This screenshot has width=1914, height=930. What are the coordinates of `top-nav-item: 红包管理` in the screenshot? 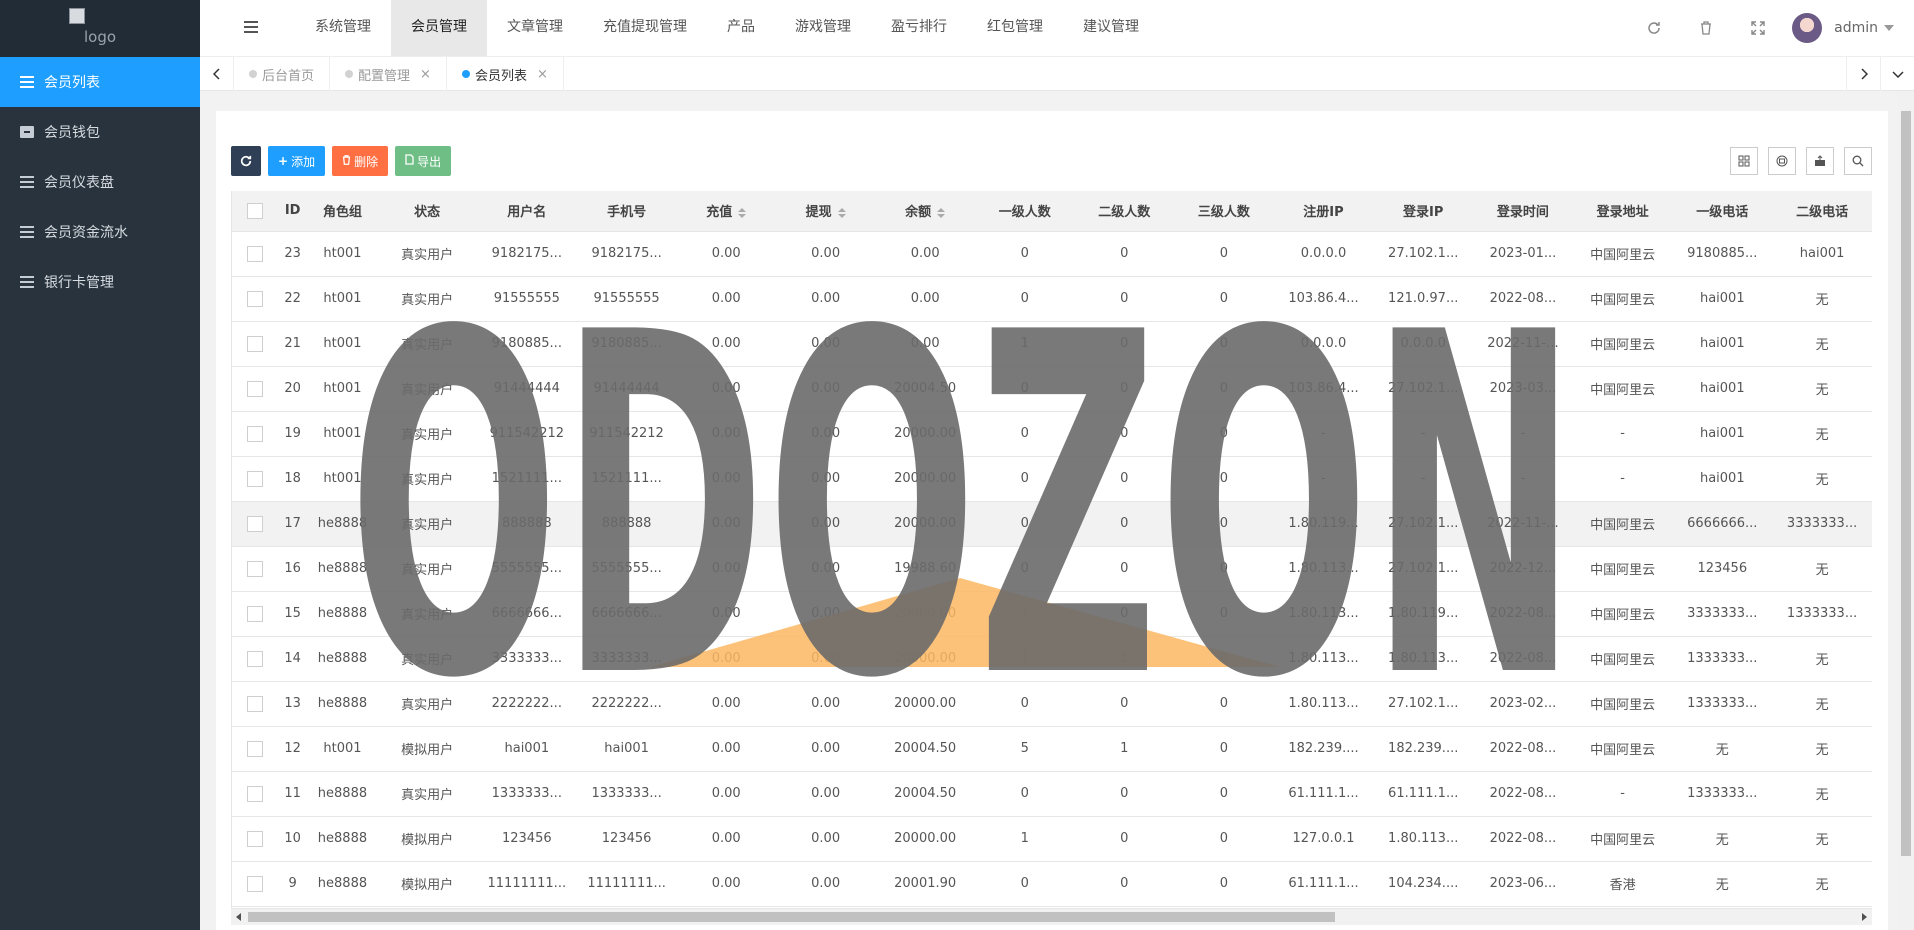 It's located at (1015, 28).